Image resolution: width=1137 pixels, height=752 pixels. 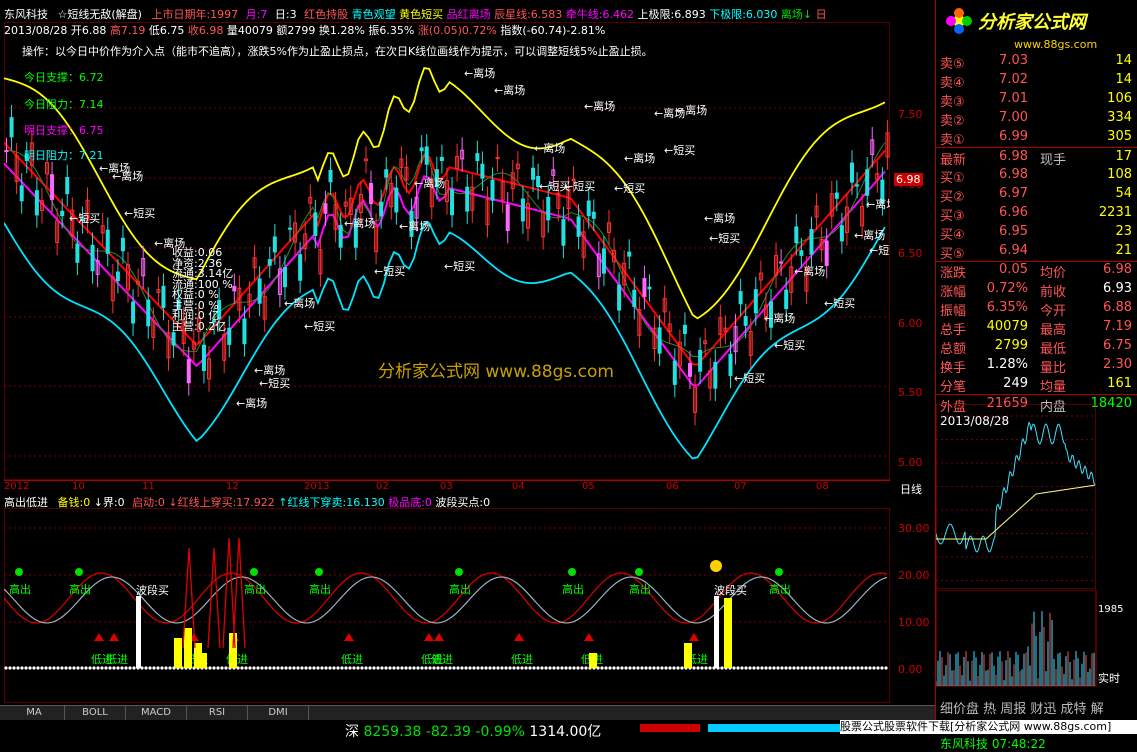 I want to click on note-red: 红色持股, so click(x=326, y=14).